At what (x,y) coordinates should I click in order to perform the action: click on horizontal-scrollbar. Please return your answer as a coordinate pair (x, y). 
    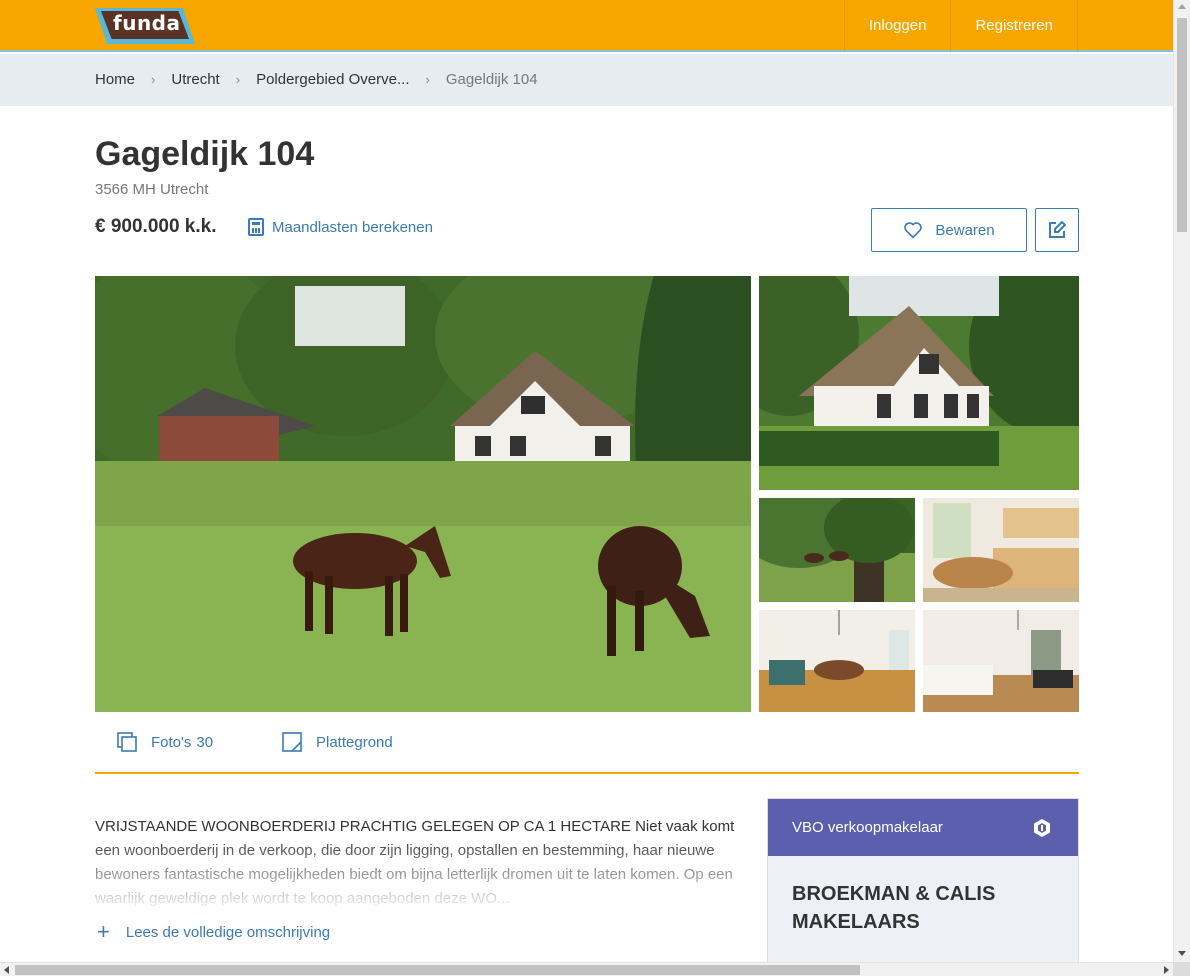
    Looking at the image, I should click on (586, 969).